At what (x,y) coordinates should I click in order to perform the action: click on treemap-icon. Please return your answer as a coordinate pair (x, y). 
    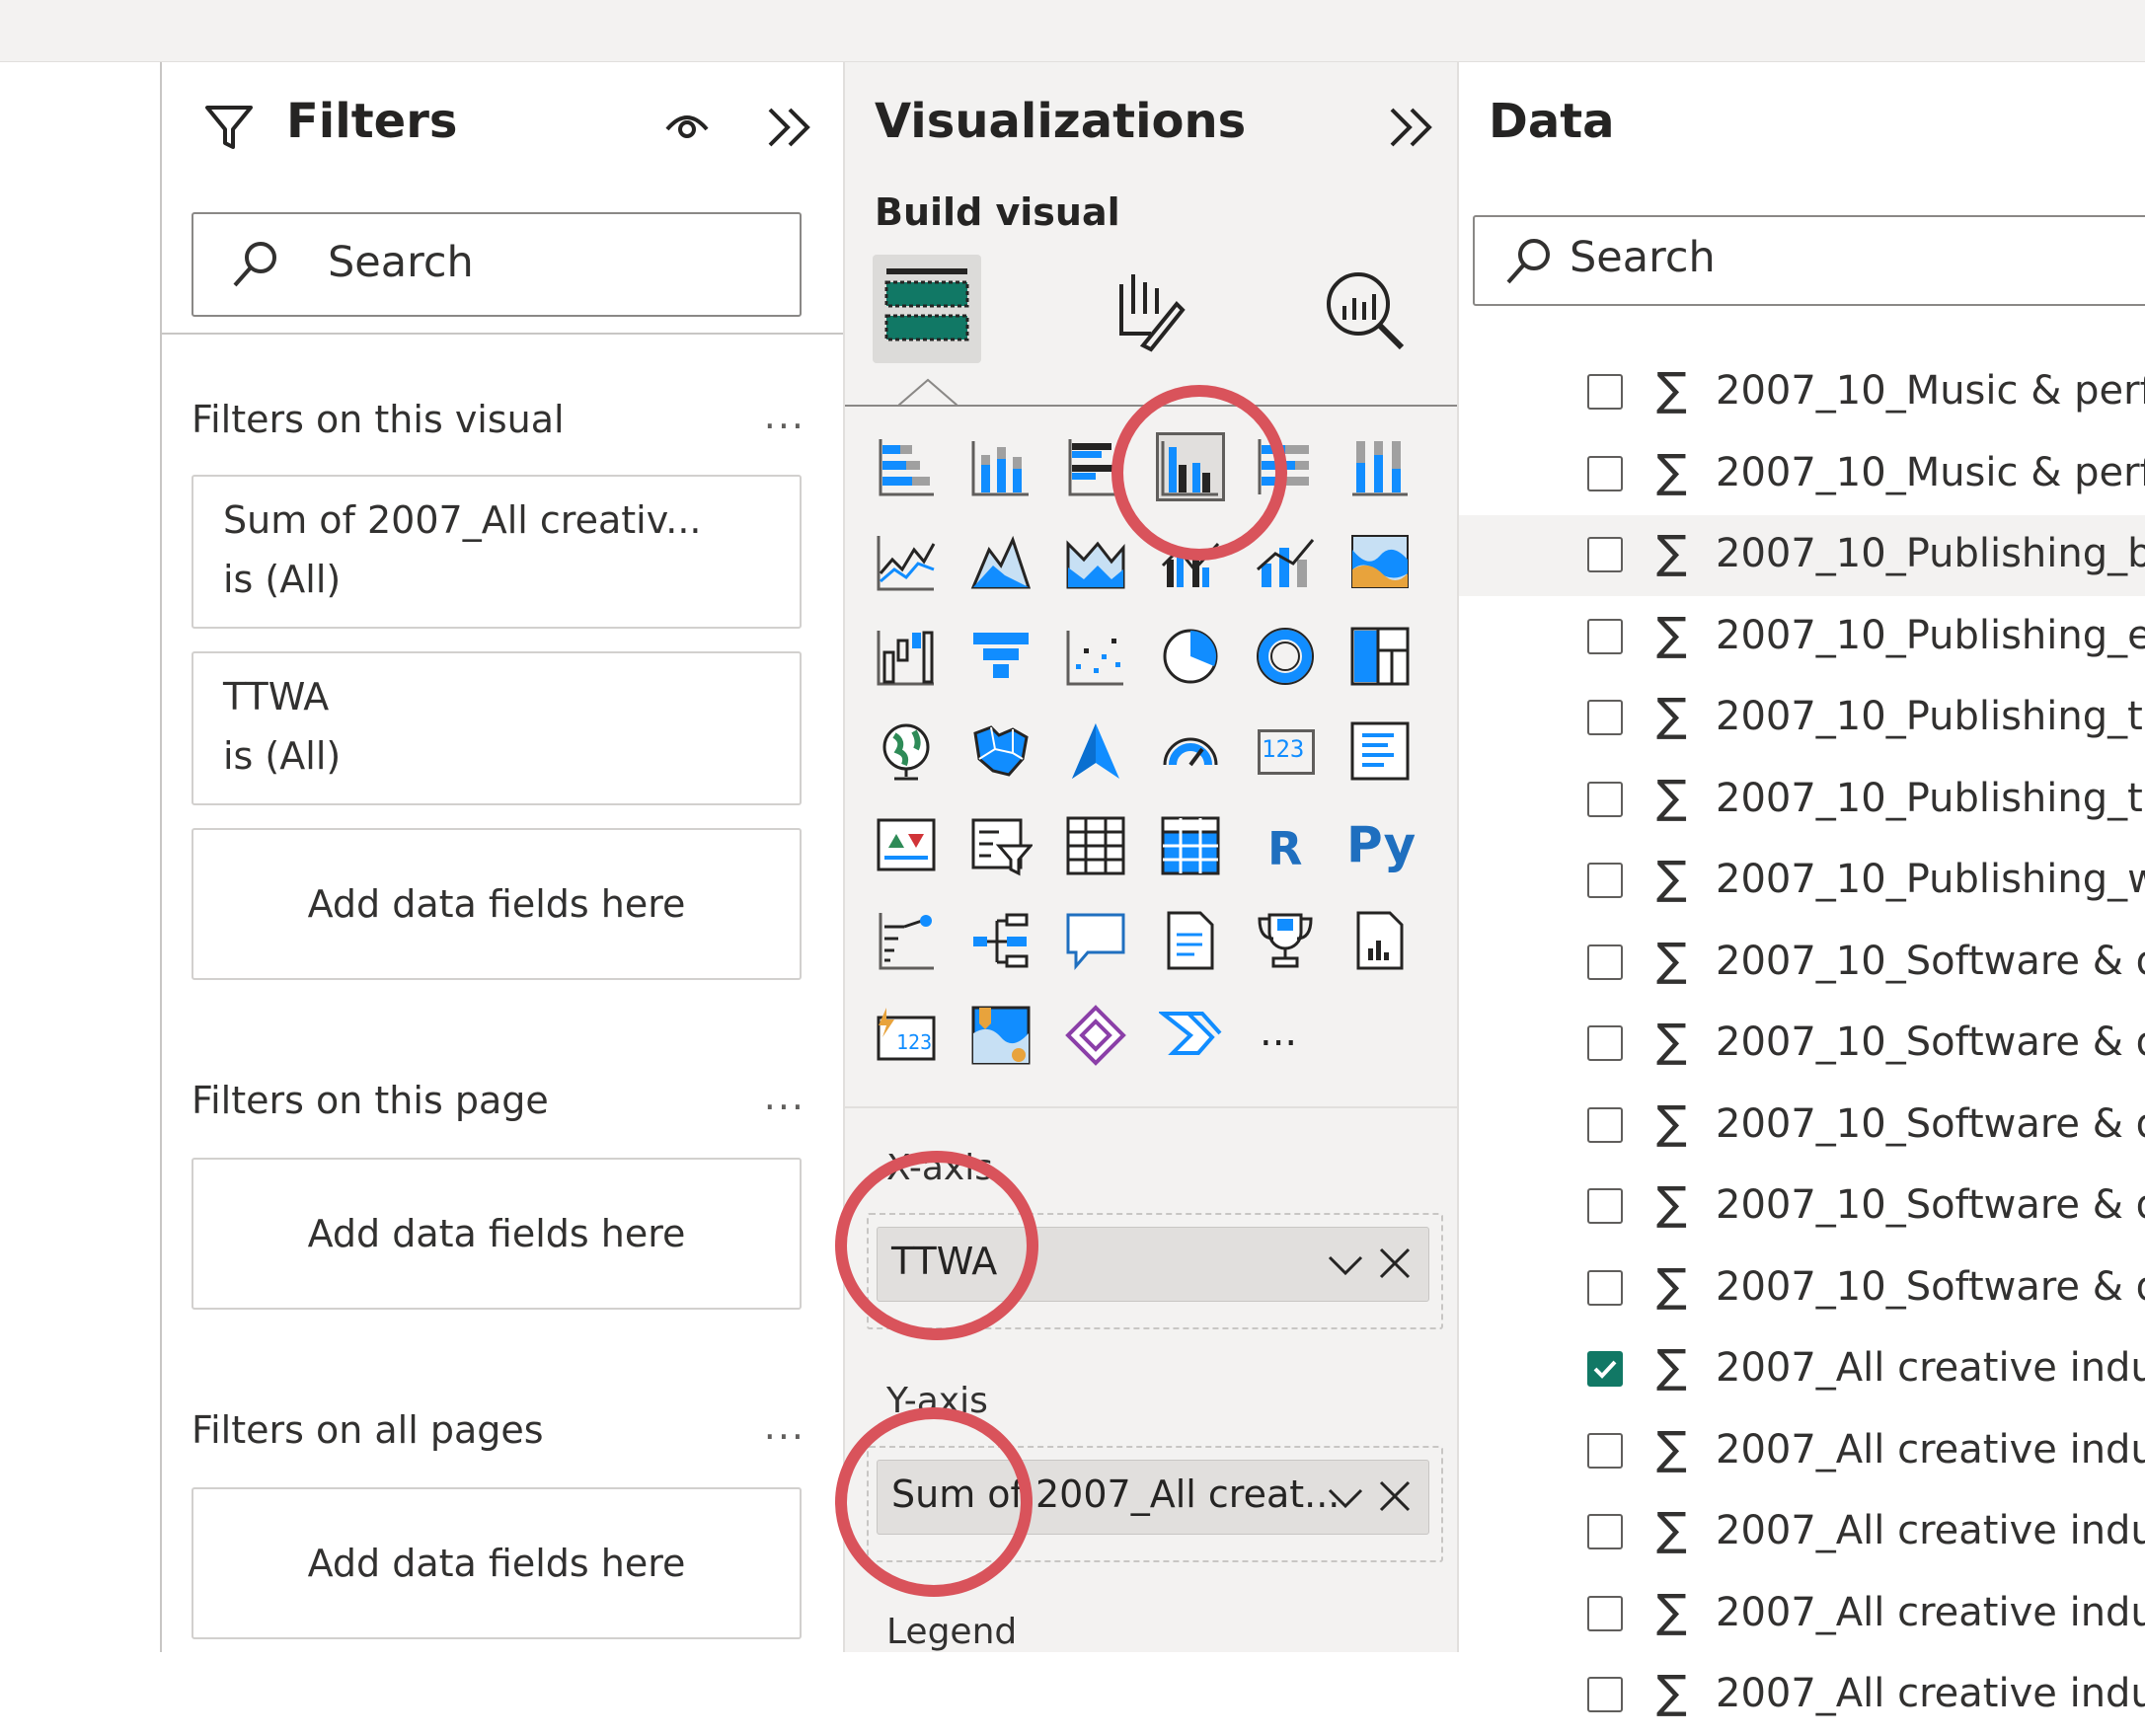
    Looking at the image, I should click on (1380, 656).